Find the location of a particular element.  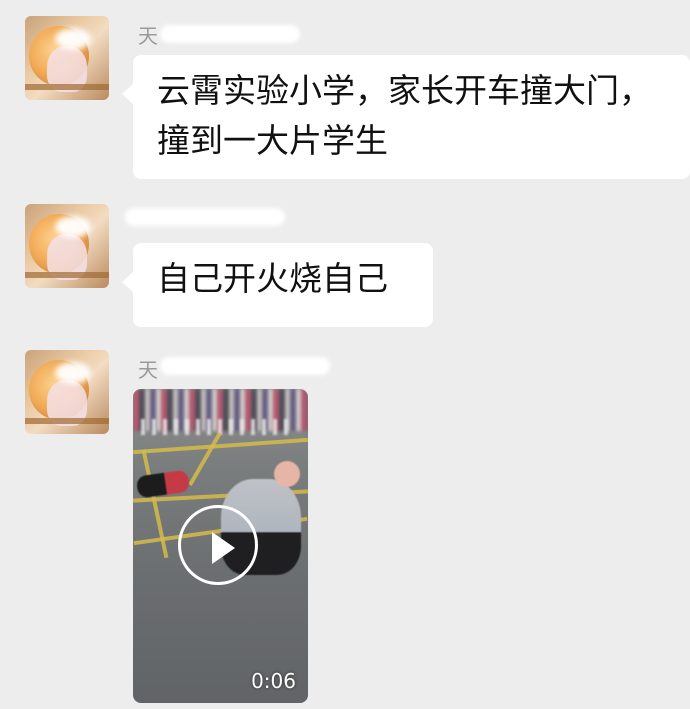

video-message: 0:06 is located at coordinates (220, 546).